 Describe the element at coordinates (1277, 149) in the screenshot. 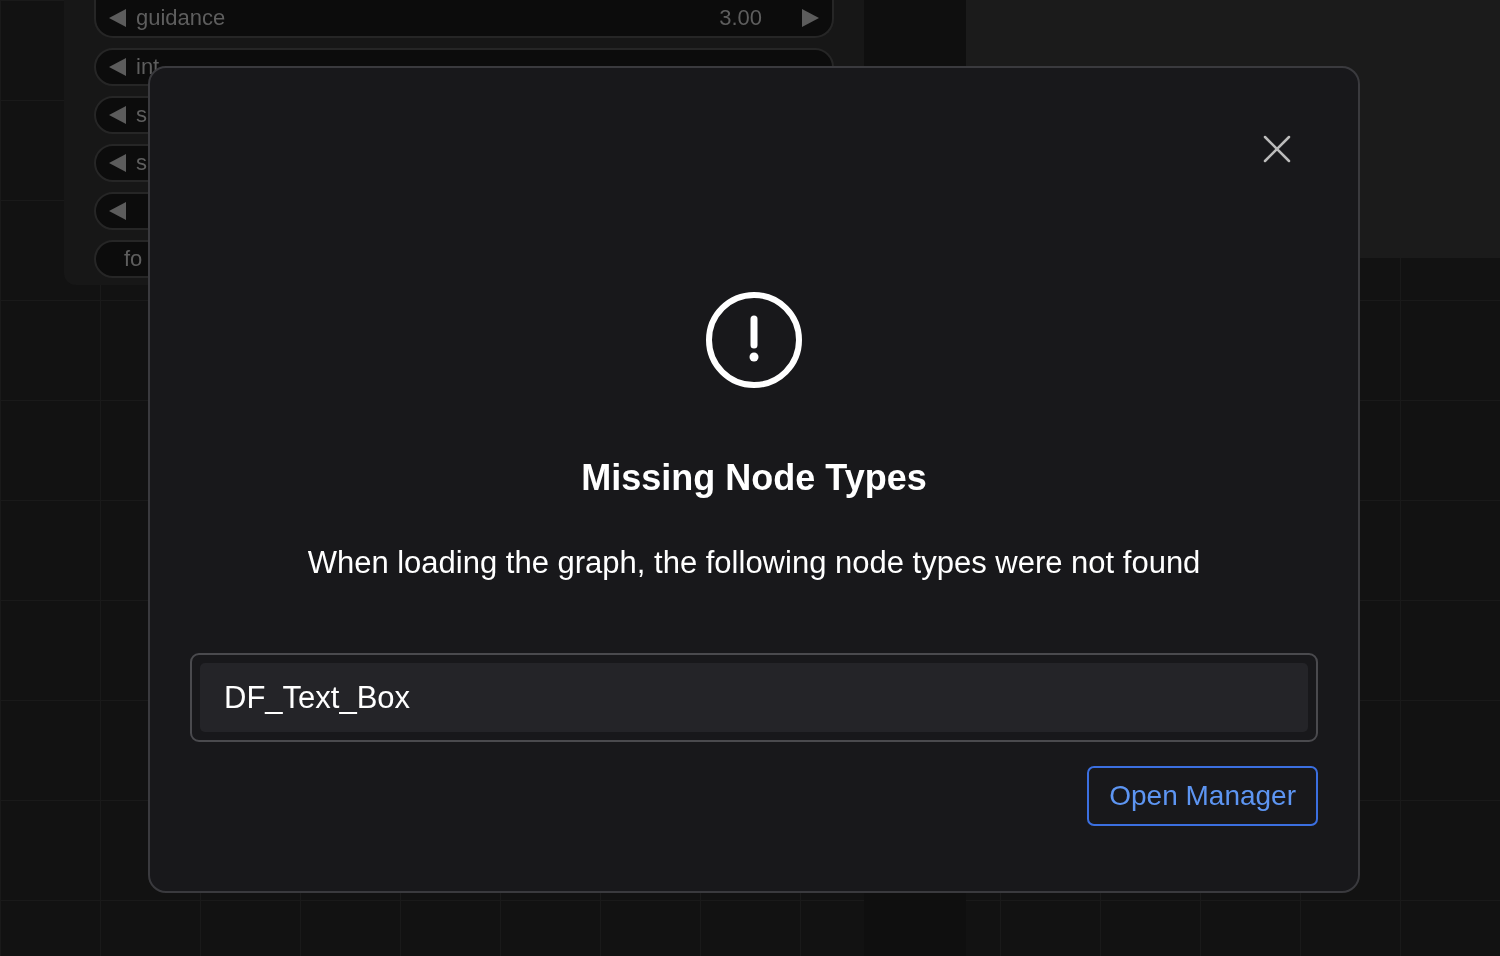

I see `close-button` at that location.